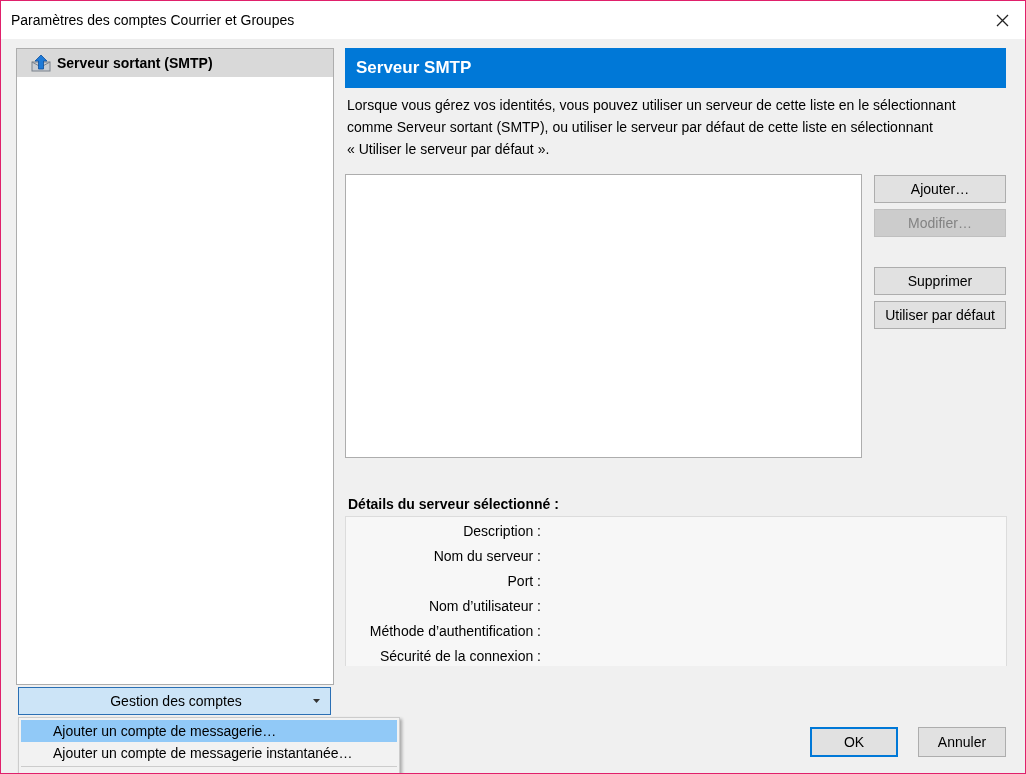 This screenshot has height=774, width=1026. What do you see at coordinates (962, 742) in the screenshot?
I see `dialog-button: Annuler` at bounding box center [962, 742].